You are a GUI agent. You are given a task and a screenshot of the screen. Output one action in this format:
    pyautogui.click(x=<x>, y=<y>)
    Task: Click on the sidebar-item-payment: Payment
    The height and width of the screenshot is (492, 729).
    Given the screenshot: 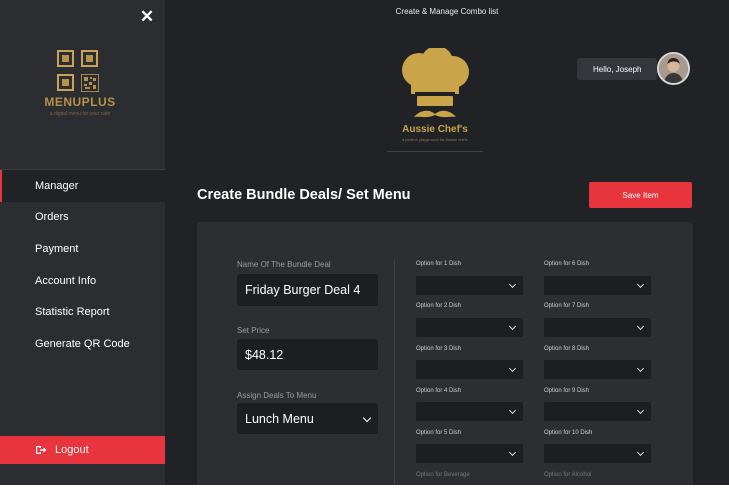 What is the action you would take?
    pyautogui.click(x=82, y=249)
    